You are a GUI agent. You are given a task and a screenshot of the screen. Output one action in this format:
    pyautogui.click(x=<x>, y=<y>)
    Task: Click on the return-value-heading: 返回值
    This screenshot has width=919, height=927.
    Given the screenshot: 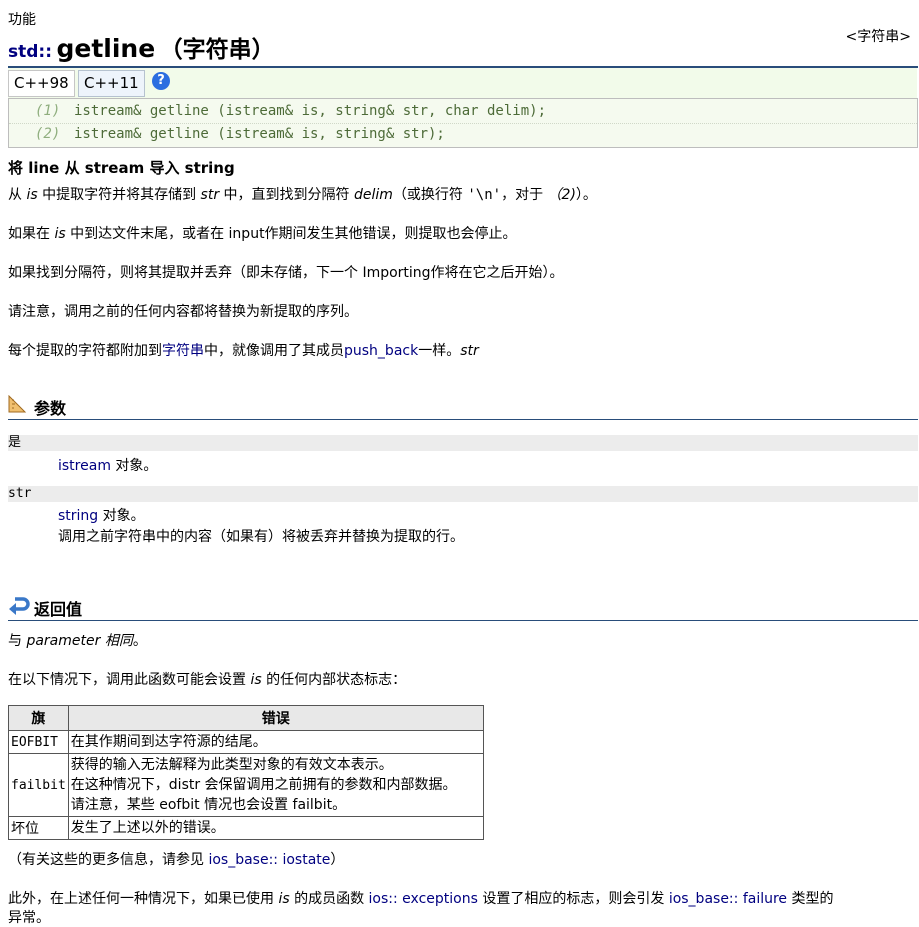 What is the action you would take?
    pyautogui.click(x=463, y=607)
    